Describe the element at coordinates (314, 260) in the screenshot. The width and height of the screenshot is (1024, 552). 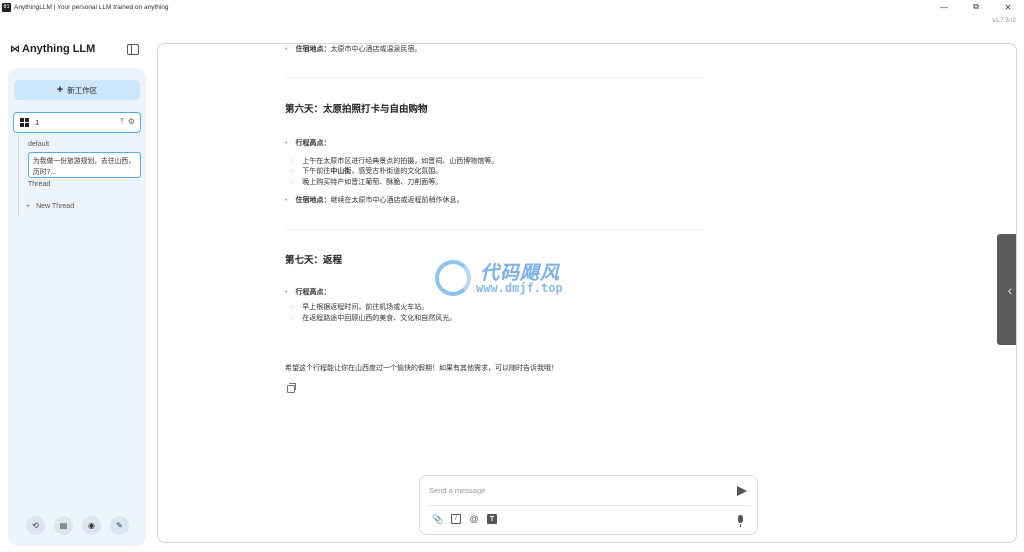
I see `day7-heading: 第七天：返程` at that location.